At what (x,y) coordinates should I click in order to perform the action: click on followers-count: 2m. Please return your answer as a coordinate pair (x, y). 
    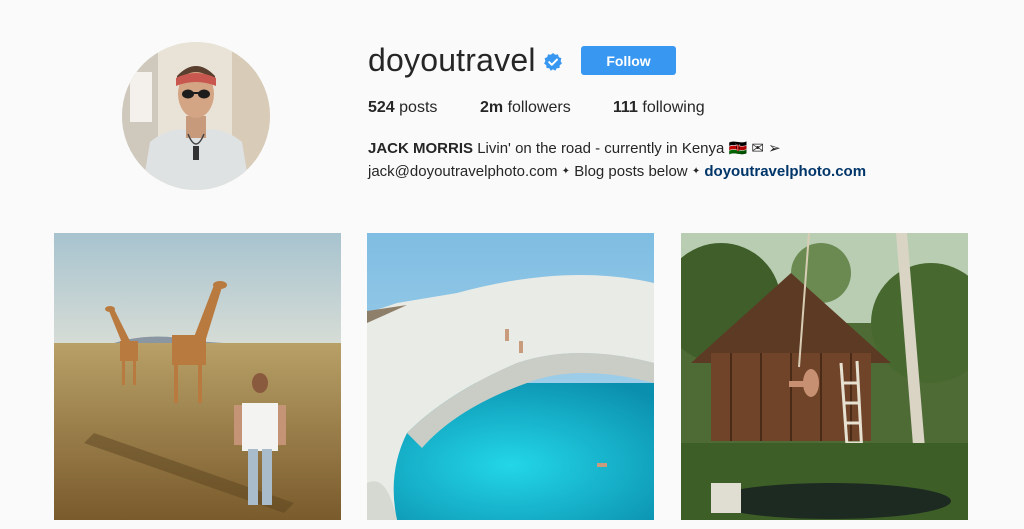
    Looking at the image, I should click on (492, 107).